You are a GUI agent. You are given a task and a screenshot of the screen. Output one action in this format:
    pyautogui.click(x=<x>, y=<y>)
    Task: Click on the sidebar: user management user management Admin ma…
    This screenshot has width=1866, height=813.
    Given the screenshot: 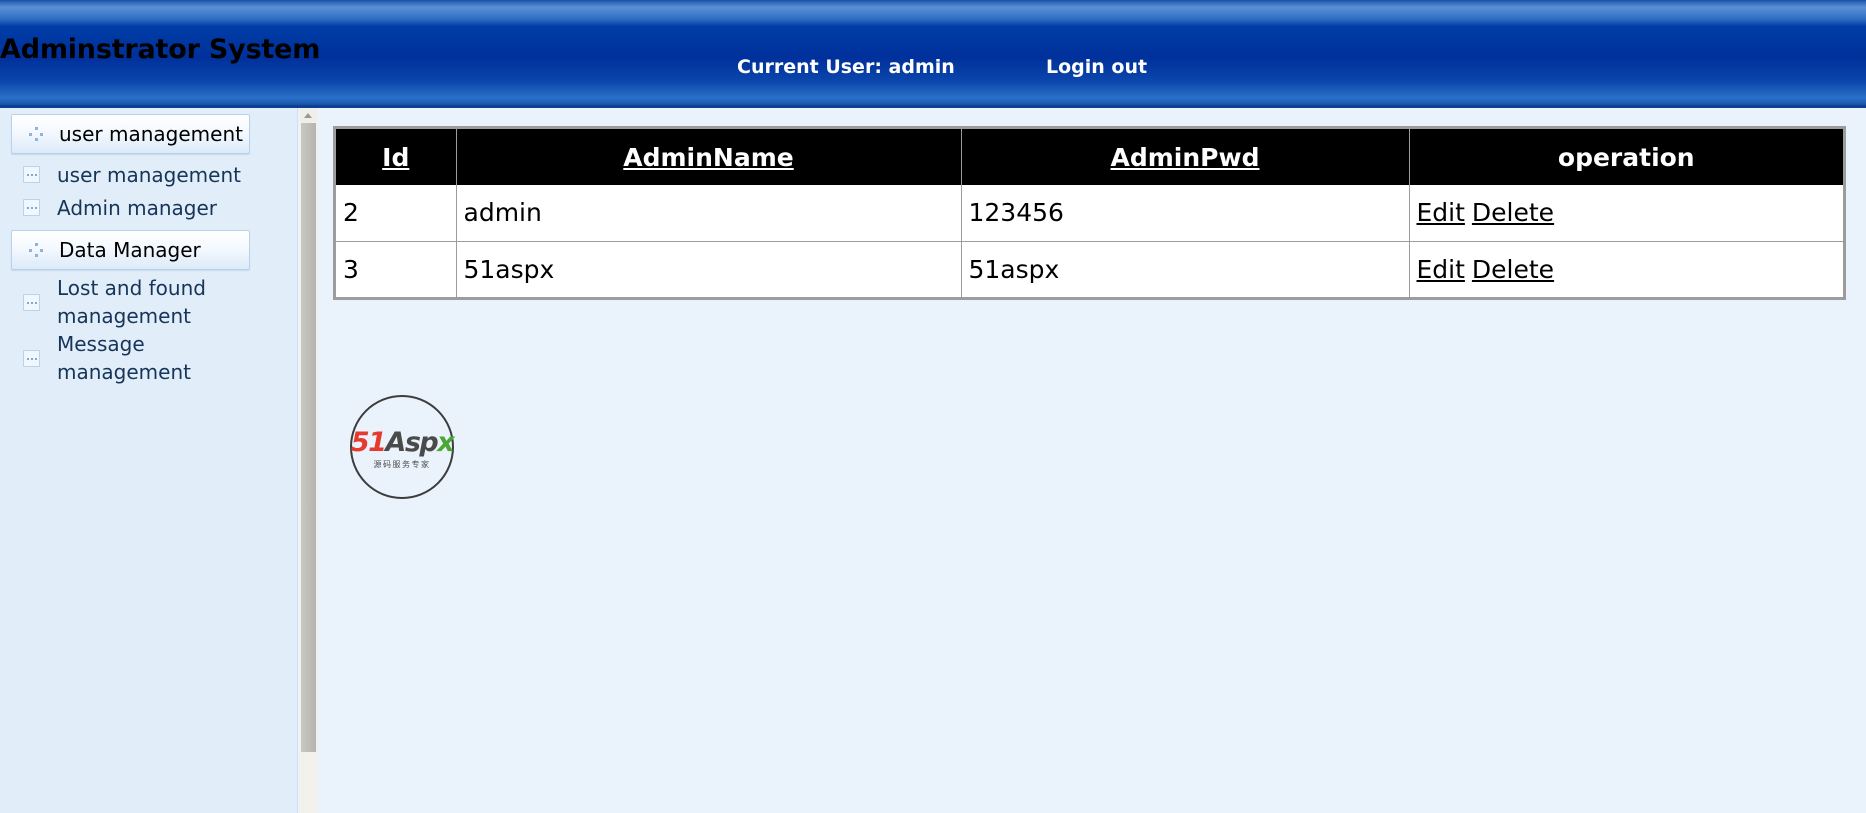 What is the action you would take?
    pyautogui.click(x=149, y=460)
    